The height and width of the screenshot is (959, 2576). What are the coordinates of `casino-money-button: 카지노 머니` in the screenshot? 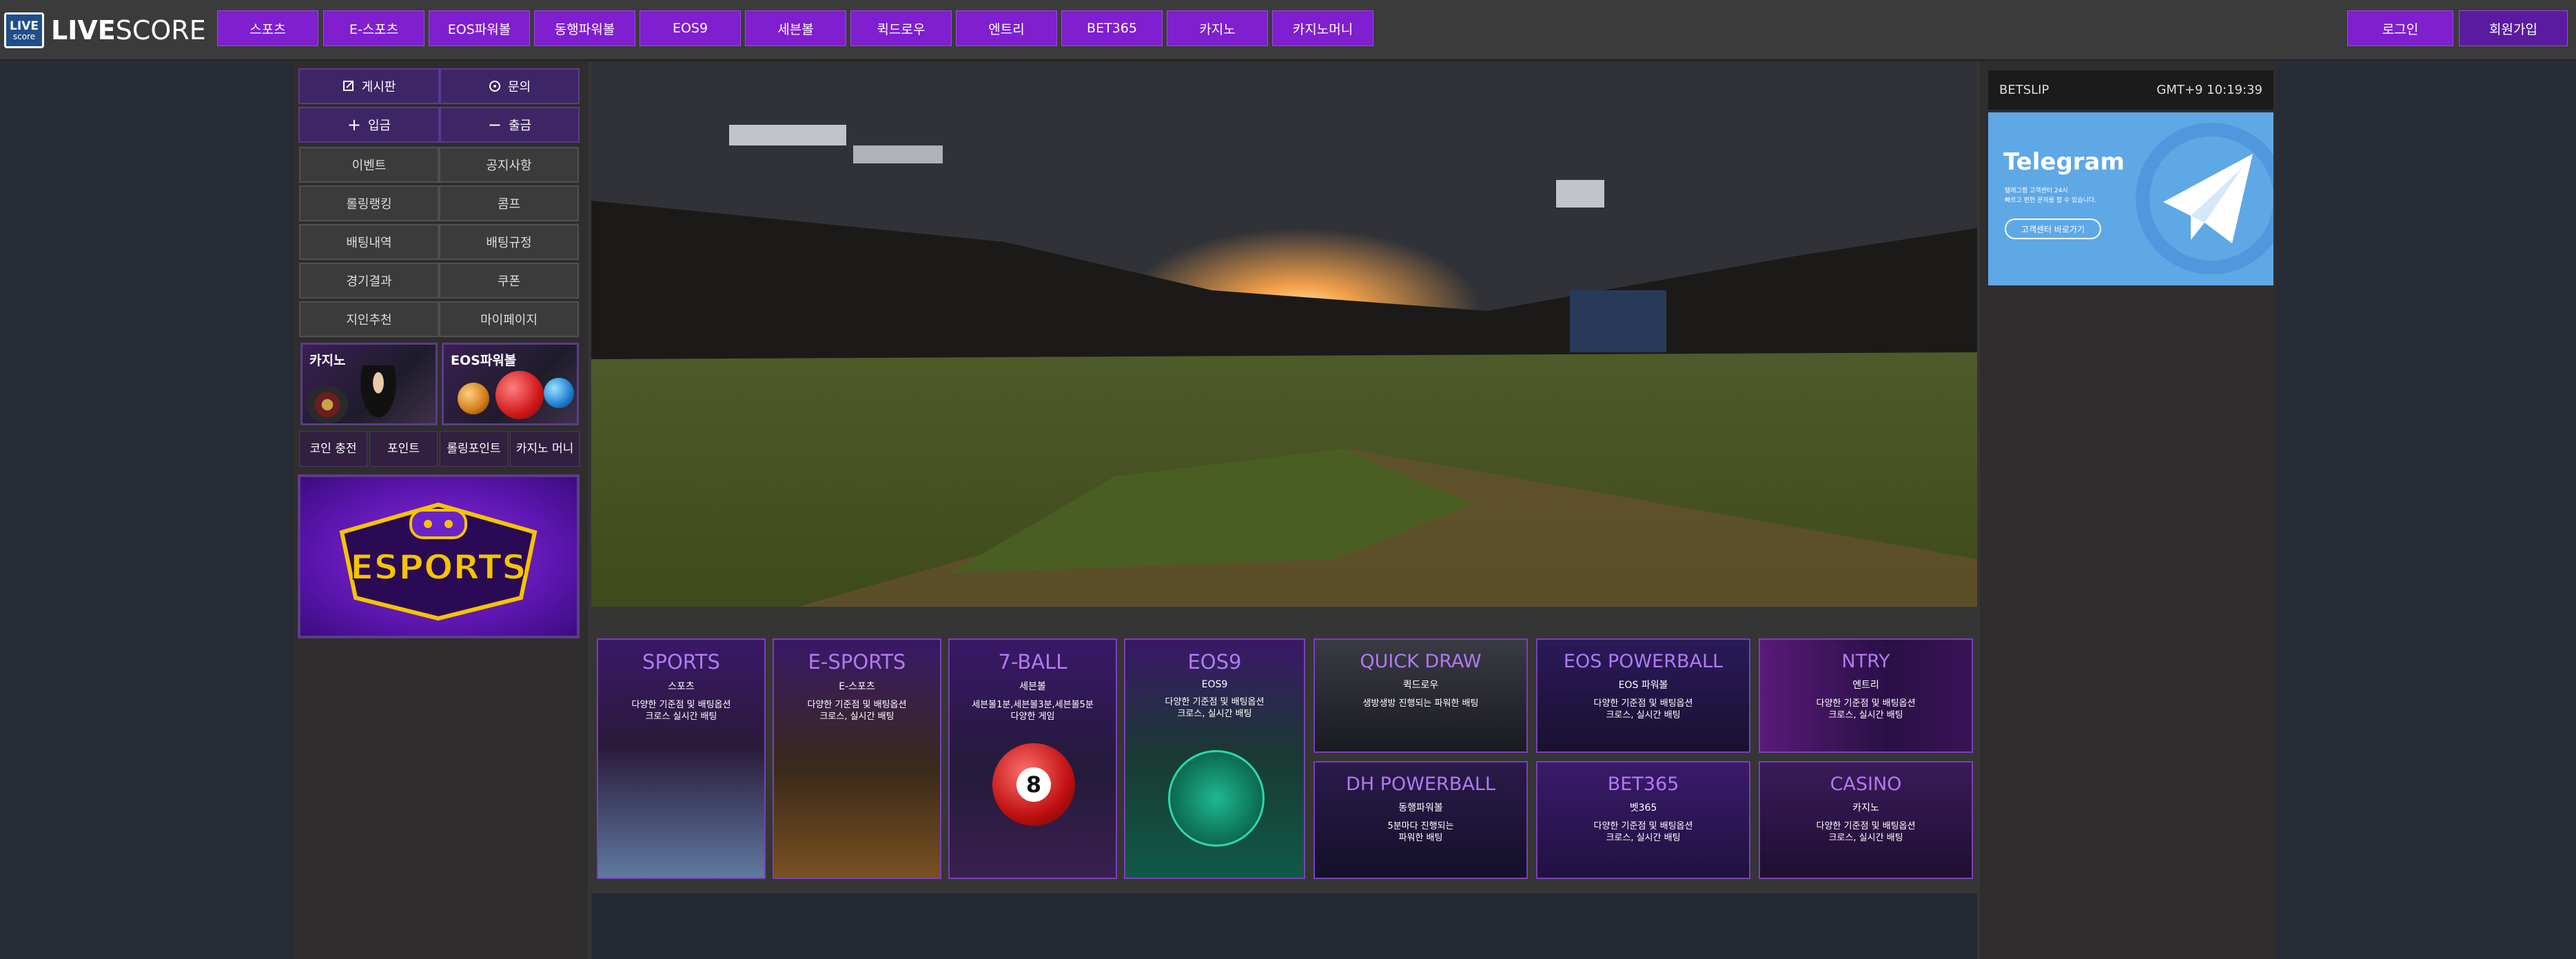 It's located at (545, 449).